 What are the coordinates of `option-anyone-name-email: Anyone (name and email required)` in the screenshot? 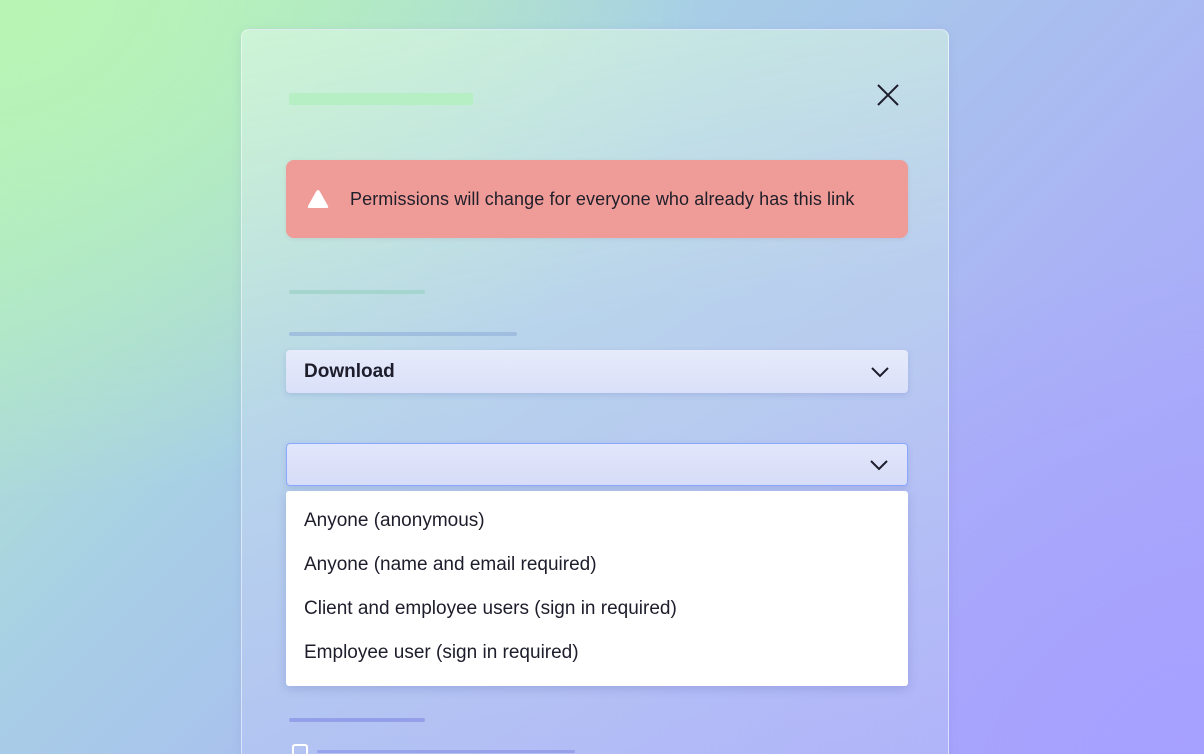 It's located at (597, 565).